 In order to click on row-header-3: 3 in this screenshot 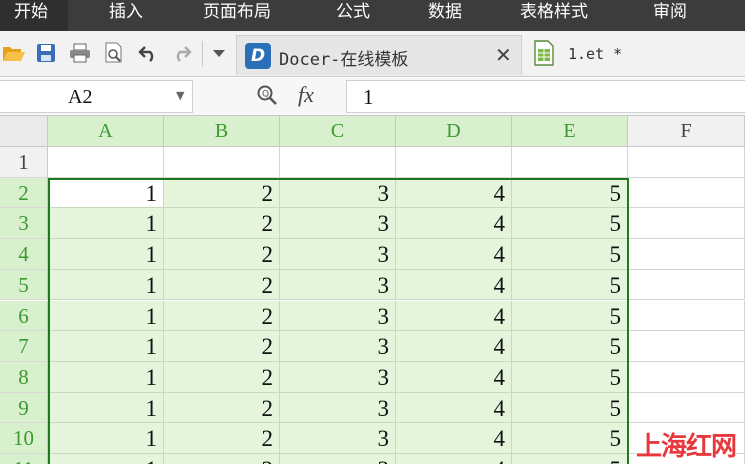, I will do `click(24, 224)`.